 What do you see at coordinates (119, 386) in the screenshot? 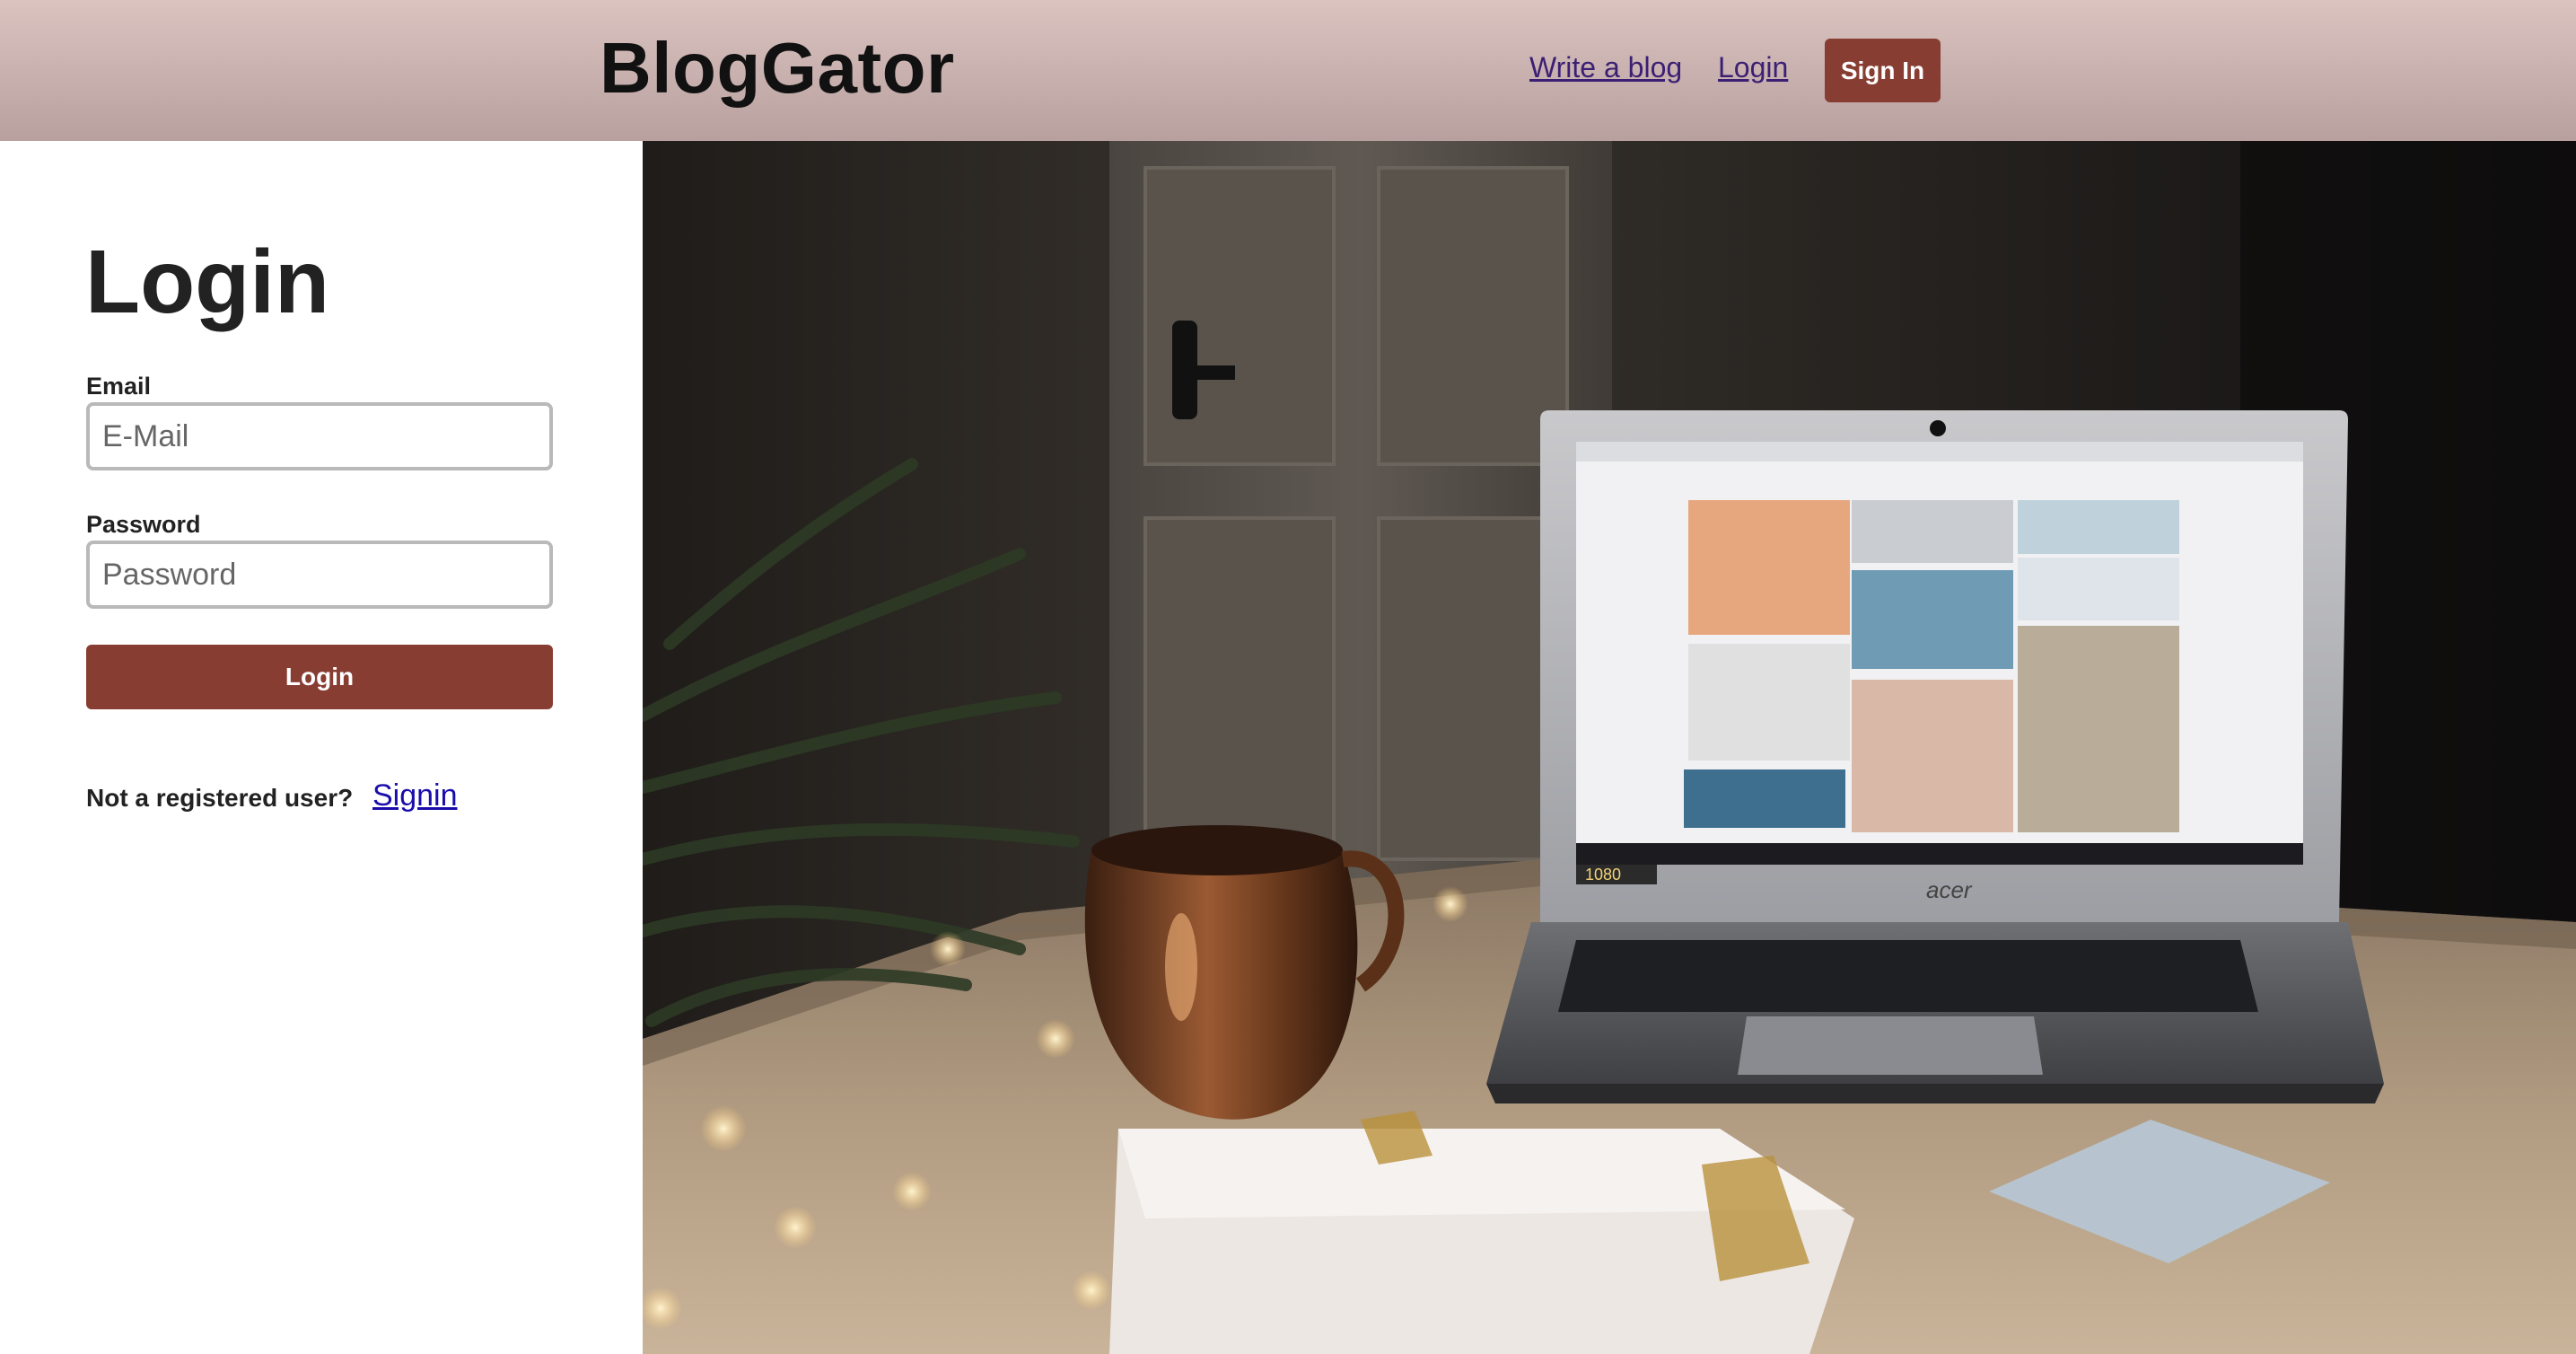
I see `email-label: Email` at bounding box center [119, 386].